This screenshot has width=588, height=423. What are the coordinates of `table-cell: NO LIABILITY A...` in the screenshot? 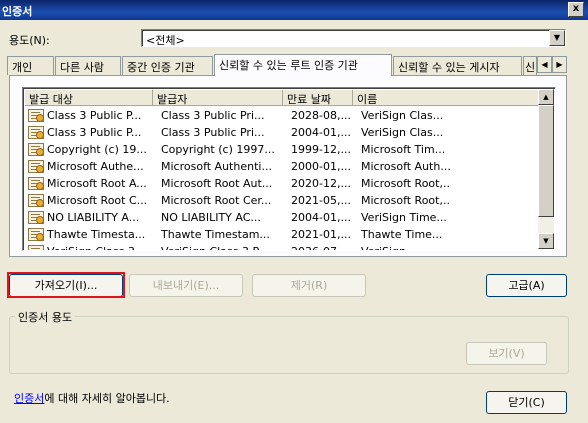 It's located at (93, 217).